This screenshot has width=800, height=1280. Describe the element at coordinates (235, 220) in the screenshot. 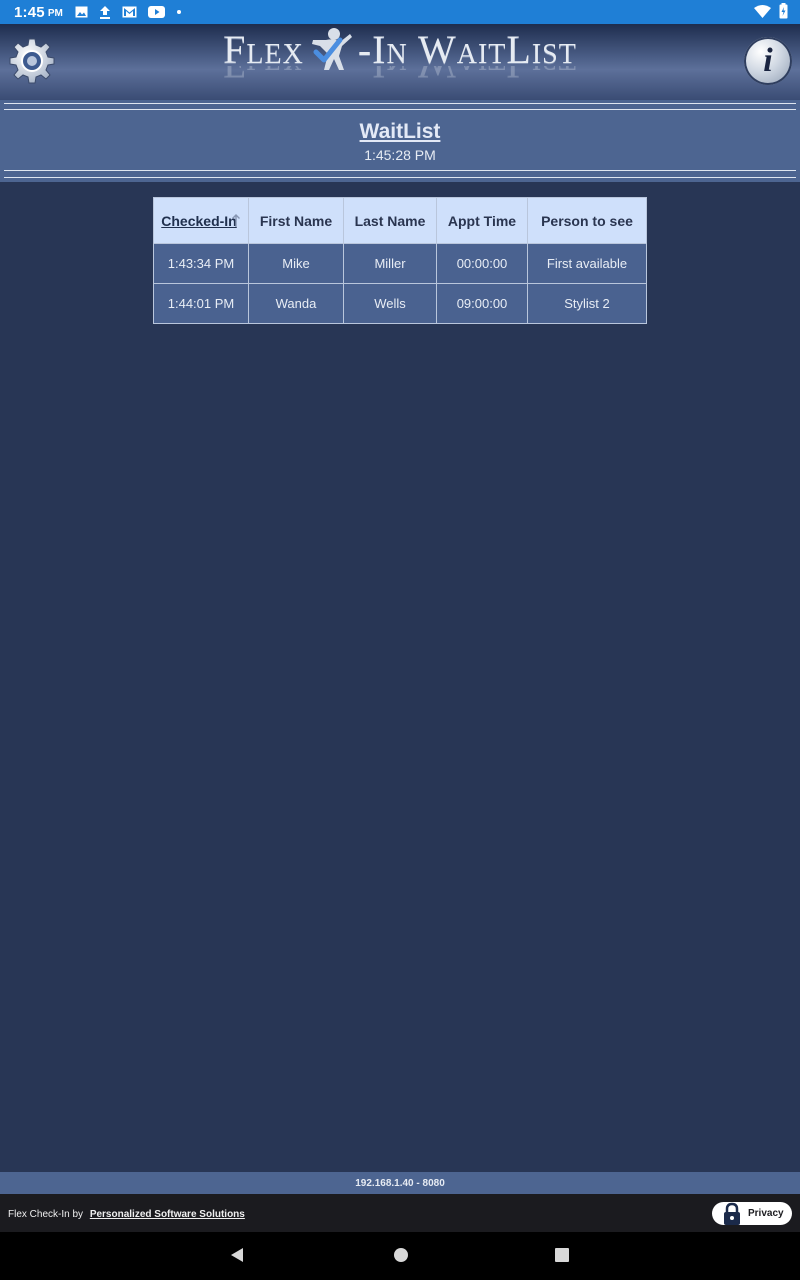

I see `sort-ascending-icon` at that location.